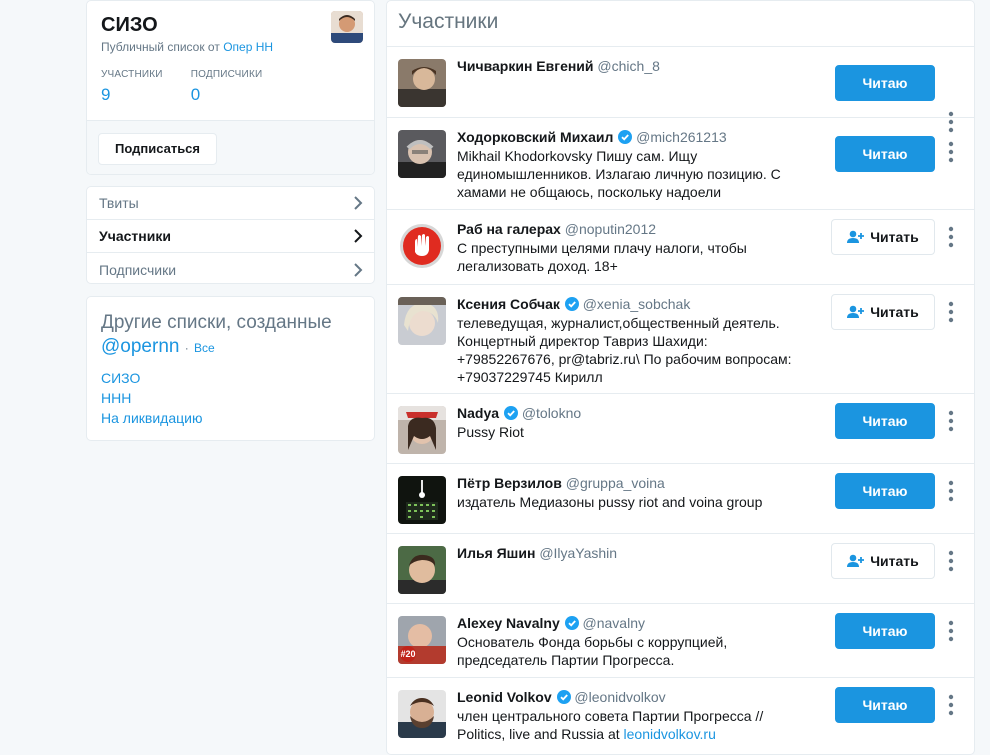 Image resolution: width=990 pixels, height=755 pixels. I want to click on nav-item-label: Участники, so click(135, 236).